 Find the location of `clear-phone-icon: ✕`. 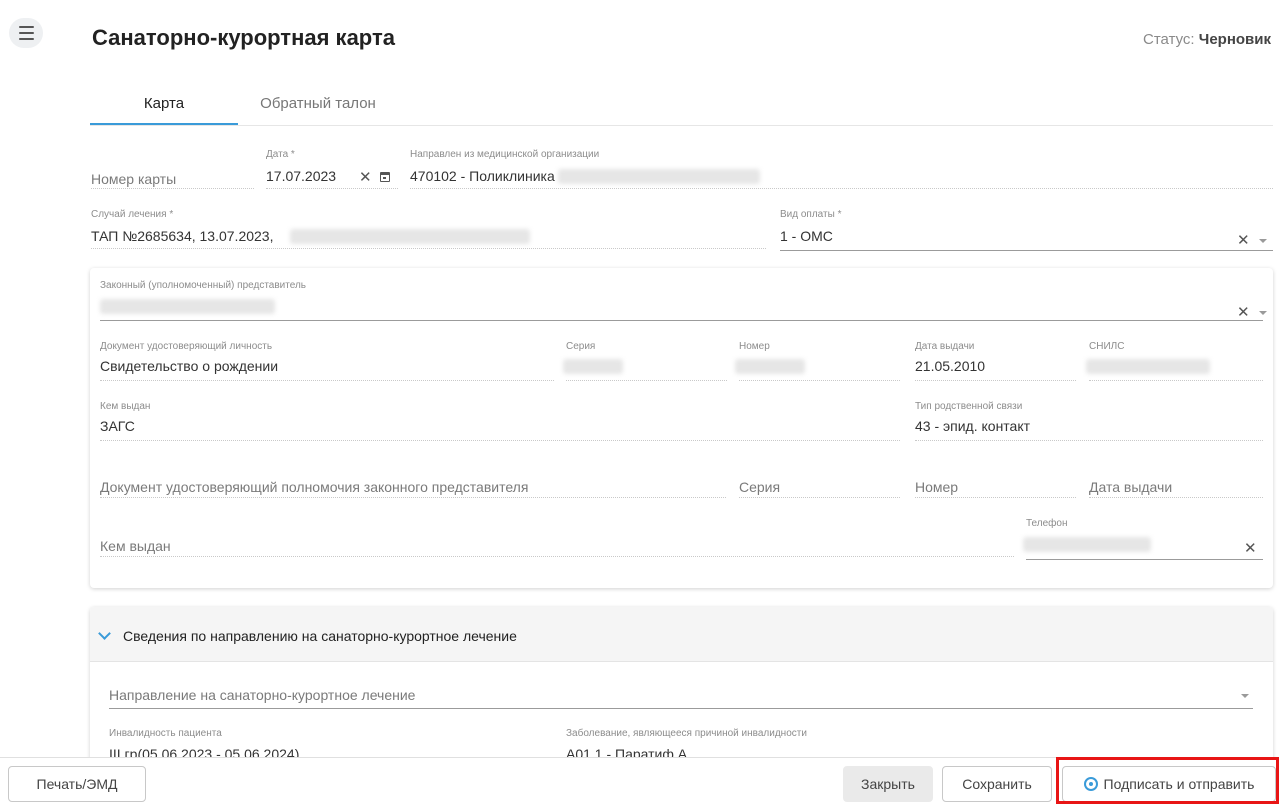

clear-phone-icon: ✕ is located at coordinates (1250, 548).